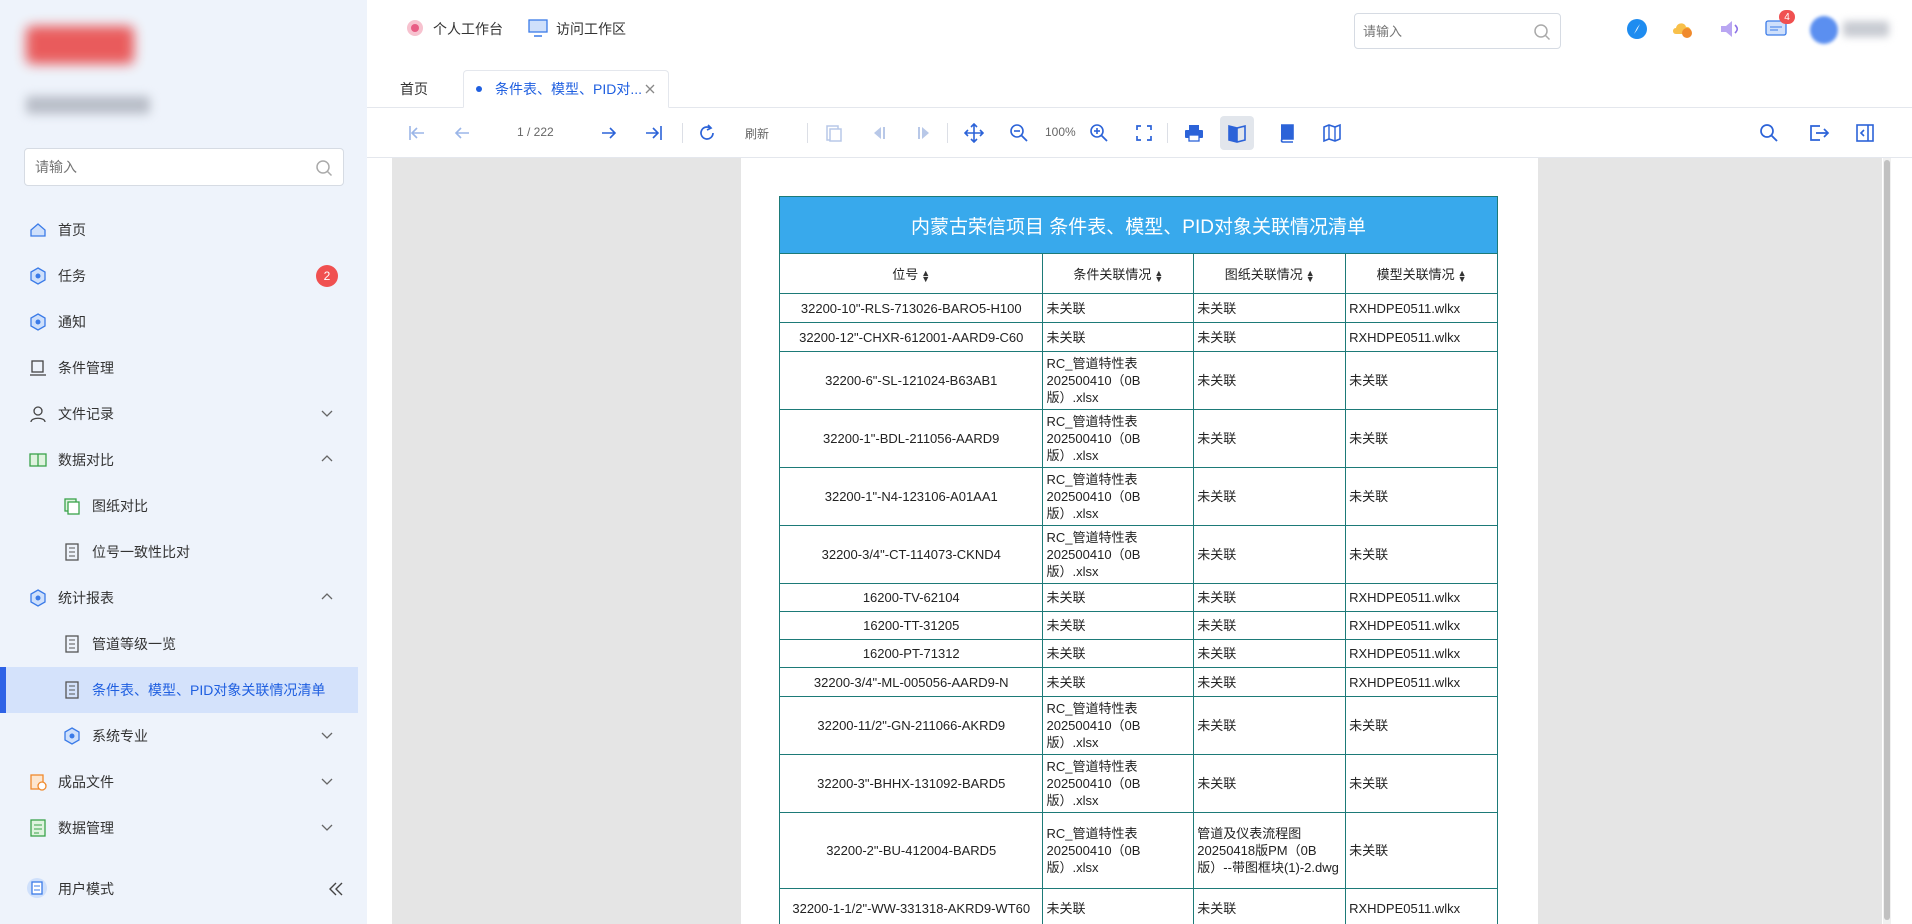 This screenshot has height=924, width=1912. What do you see at coordinates (1287, 133) in the screenshot?
I see `book-view-icon` at bounding box center [1287, 133].